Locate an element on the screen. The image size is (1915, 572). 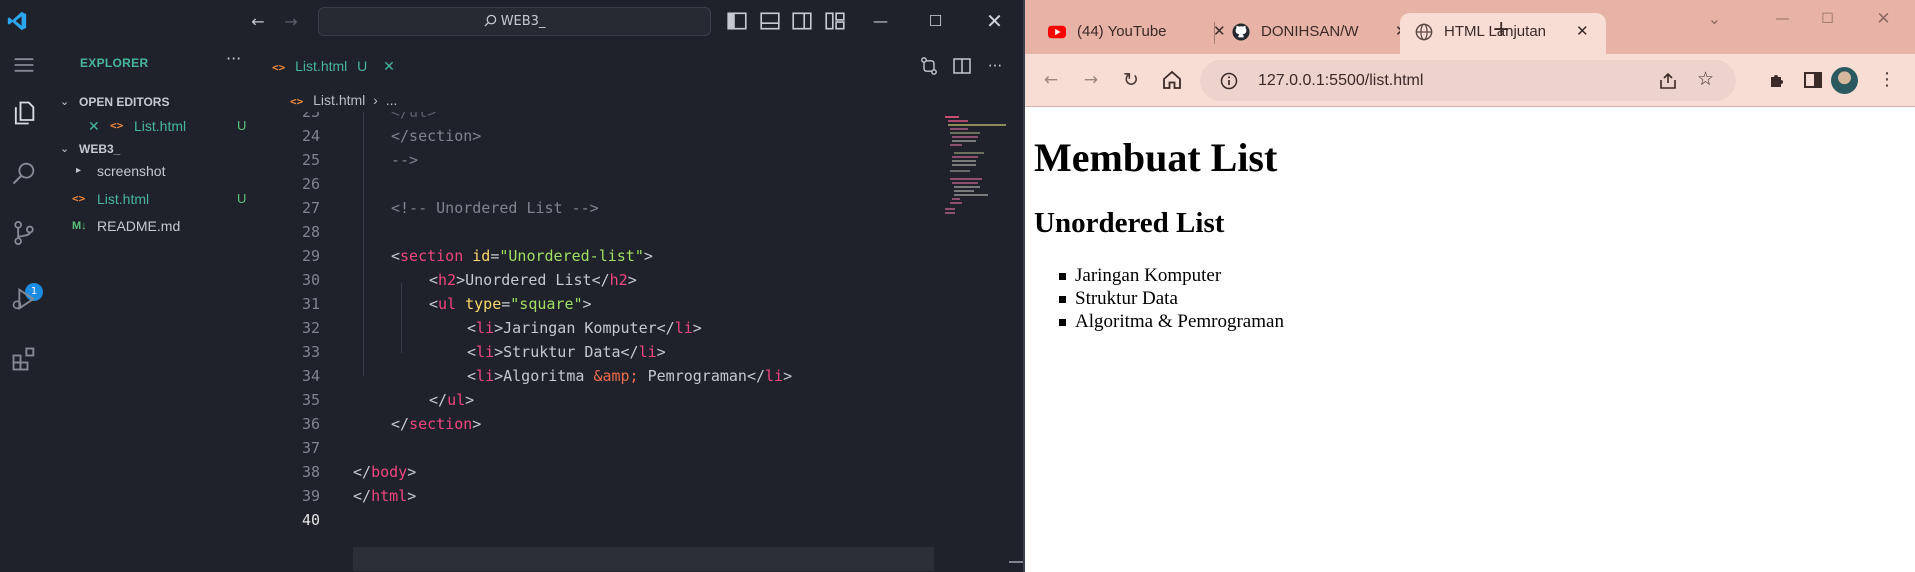
youtube-icon is located at coordinates (1057, 32).